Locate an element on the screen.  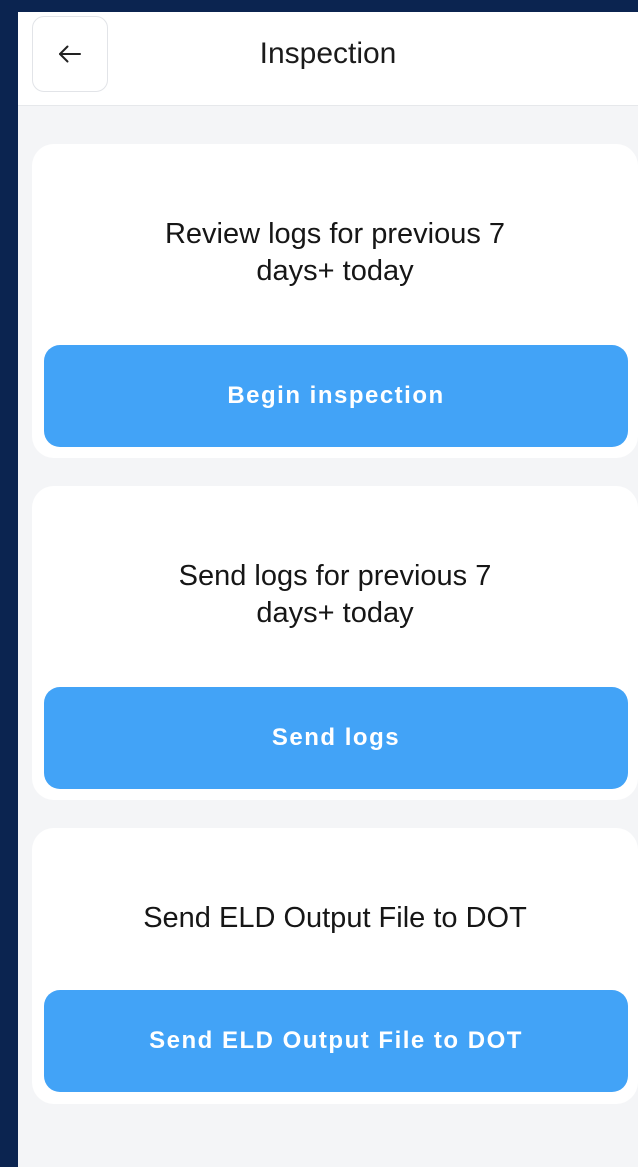
arrow-left-icon is located at coordinates (70, 54).